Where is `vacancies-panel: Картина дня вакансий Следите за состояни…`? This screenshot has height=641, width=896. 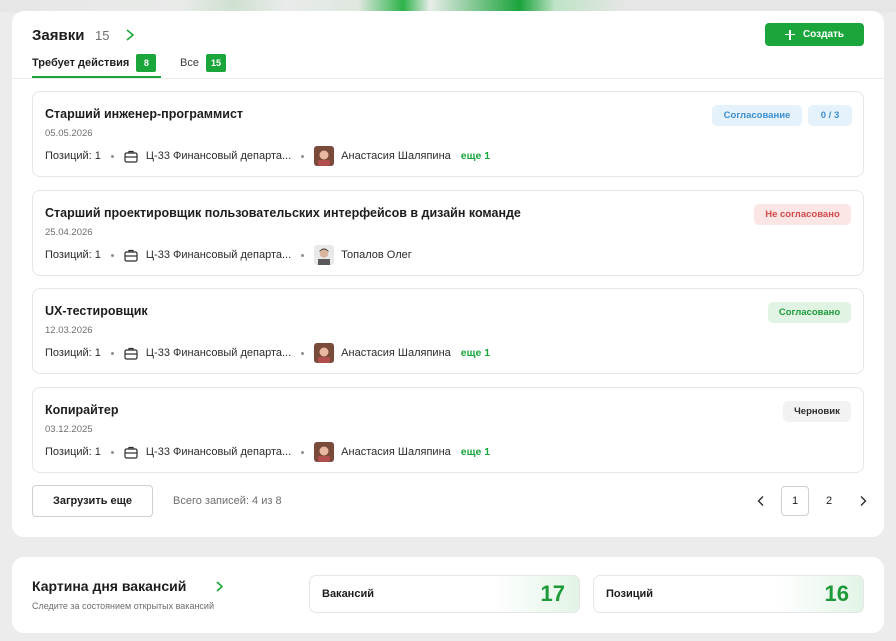
vacancies-panel: Картина дня вакансий Следите за состояни… is located at coordinates (448, 595).